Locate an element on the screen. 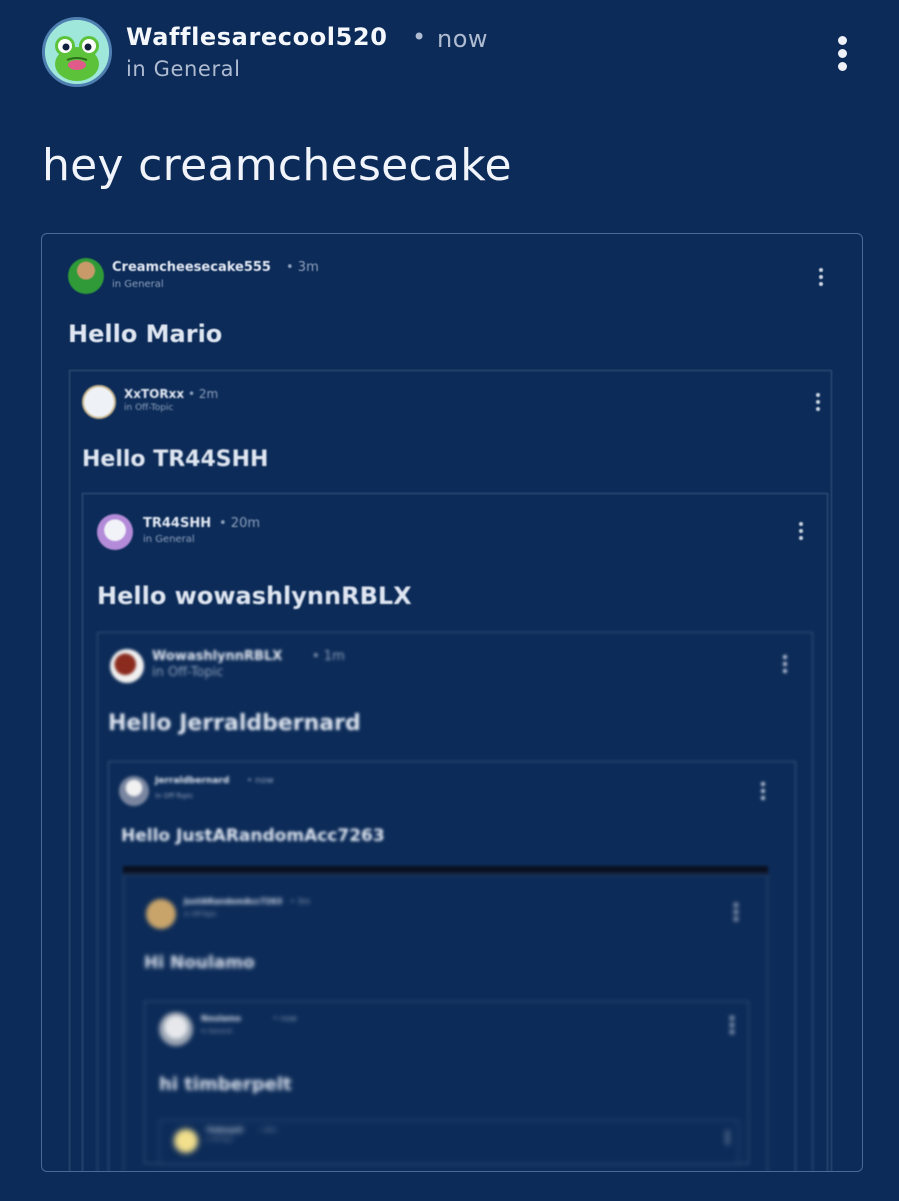 The height and width of the screenshot is (1201, 899). nested-body: hi timberpelt is located at coordinates (225, 1084).